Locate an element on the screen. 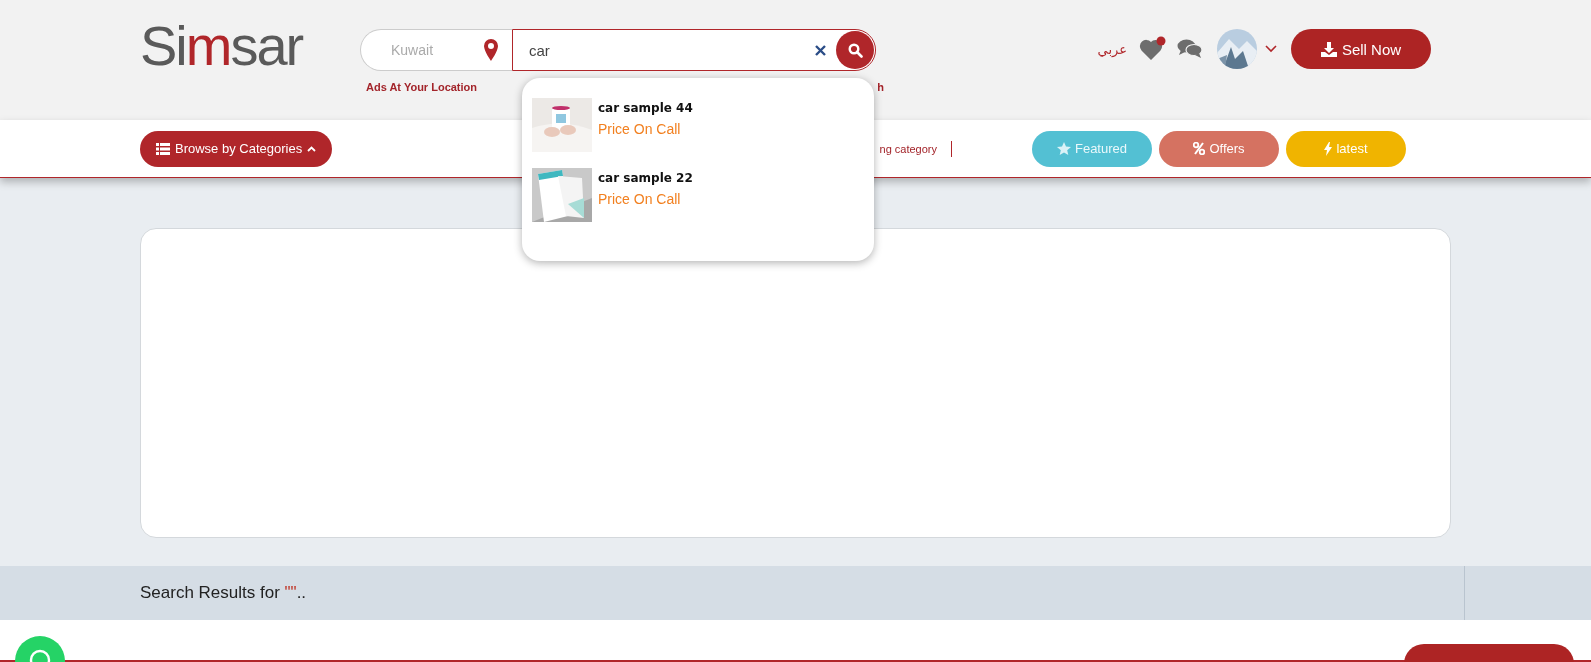  close-icon is located at coordinates (820, 50).